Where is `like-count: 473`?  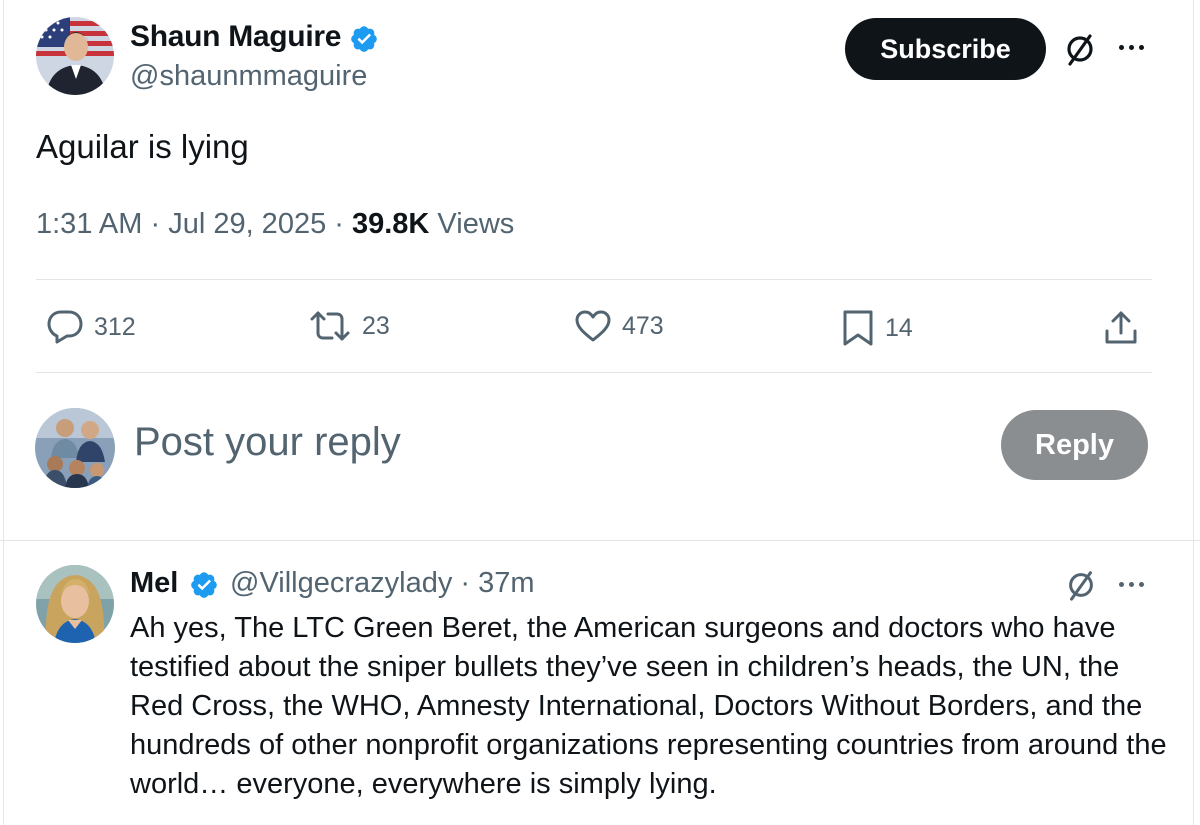 like-count: 473 is located at coordinates (643, 325).